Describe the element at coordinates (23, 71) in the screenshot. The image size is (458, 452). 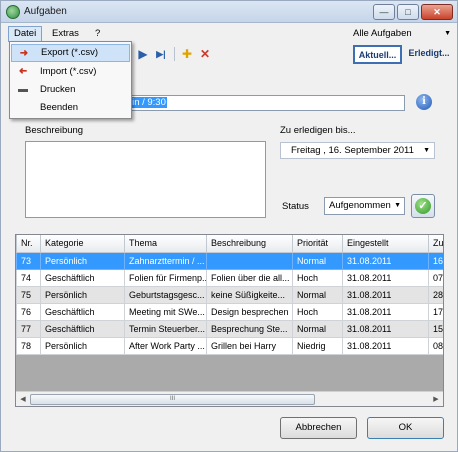
I see `import-icon: ➜` at that location.